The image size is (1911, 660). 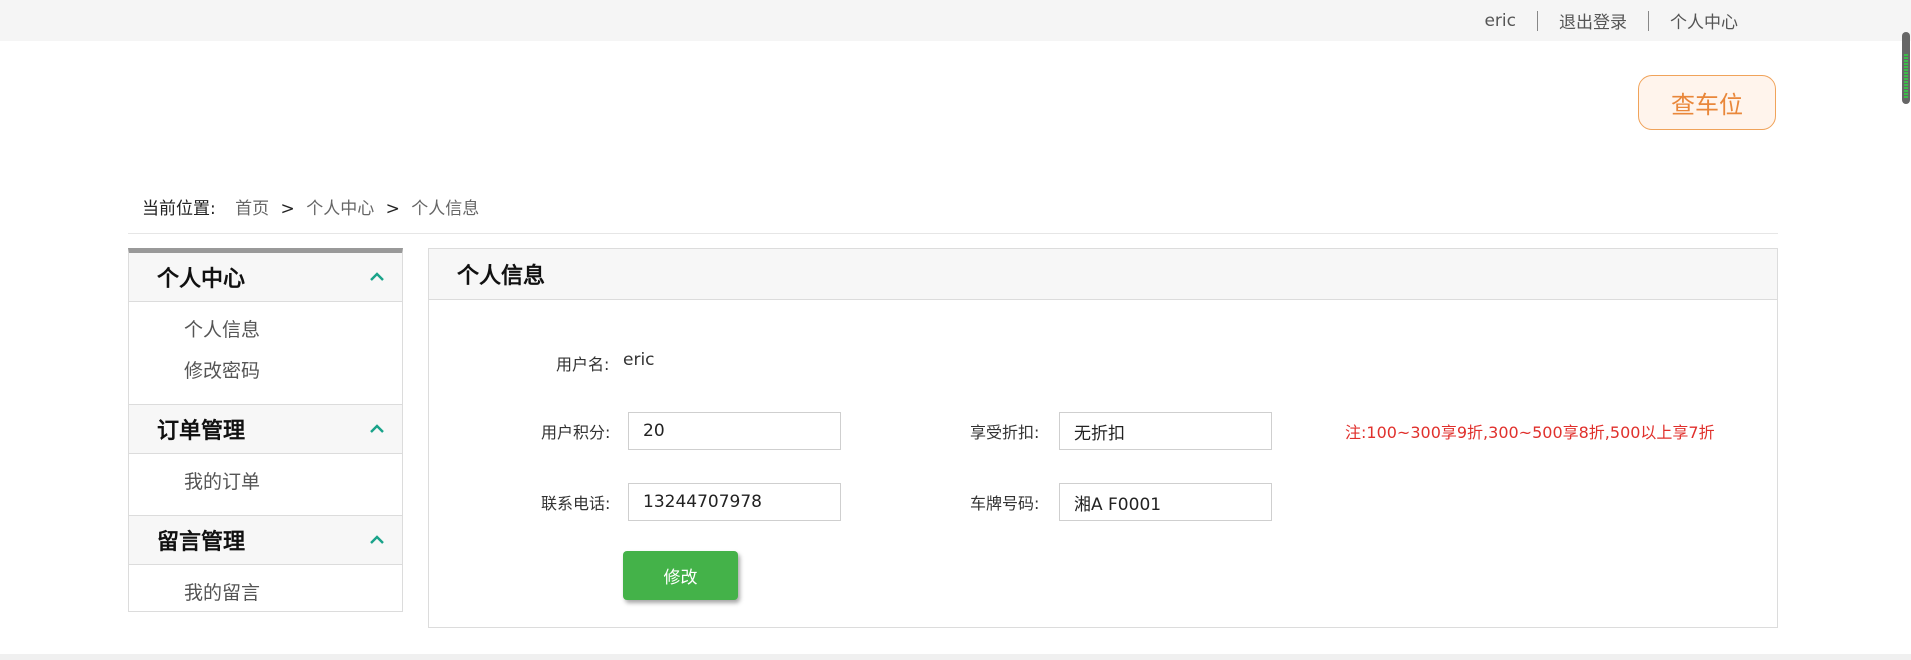 What do you see at coordinates (1906, 330) in the screenshot?
I see `page-scrollbar` at bounding box center [1906, 330].